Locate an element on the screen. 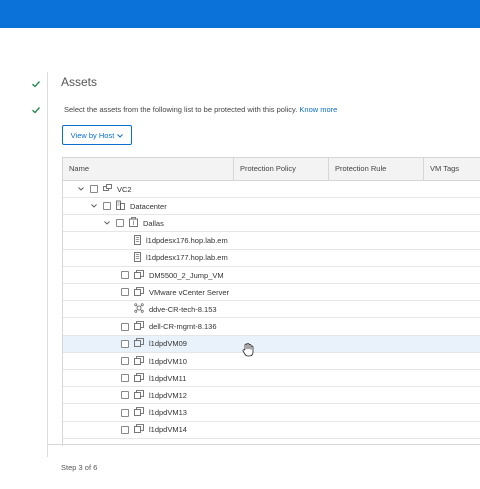  table-row: Dallas is located at coordinates (271, 224).